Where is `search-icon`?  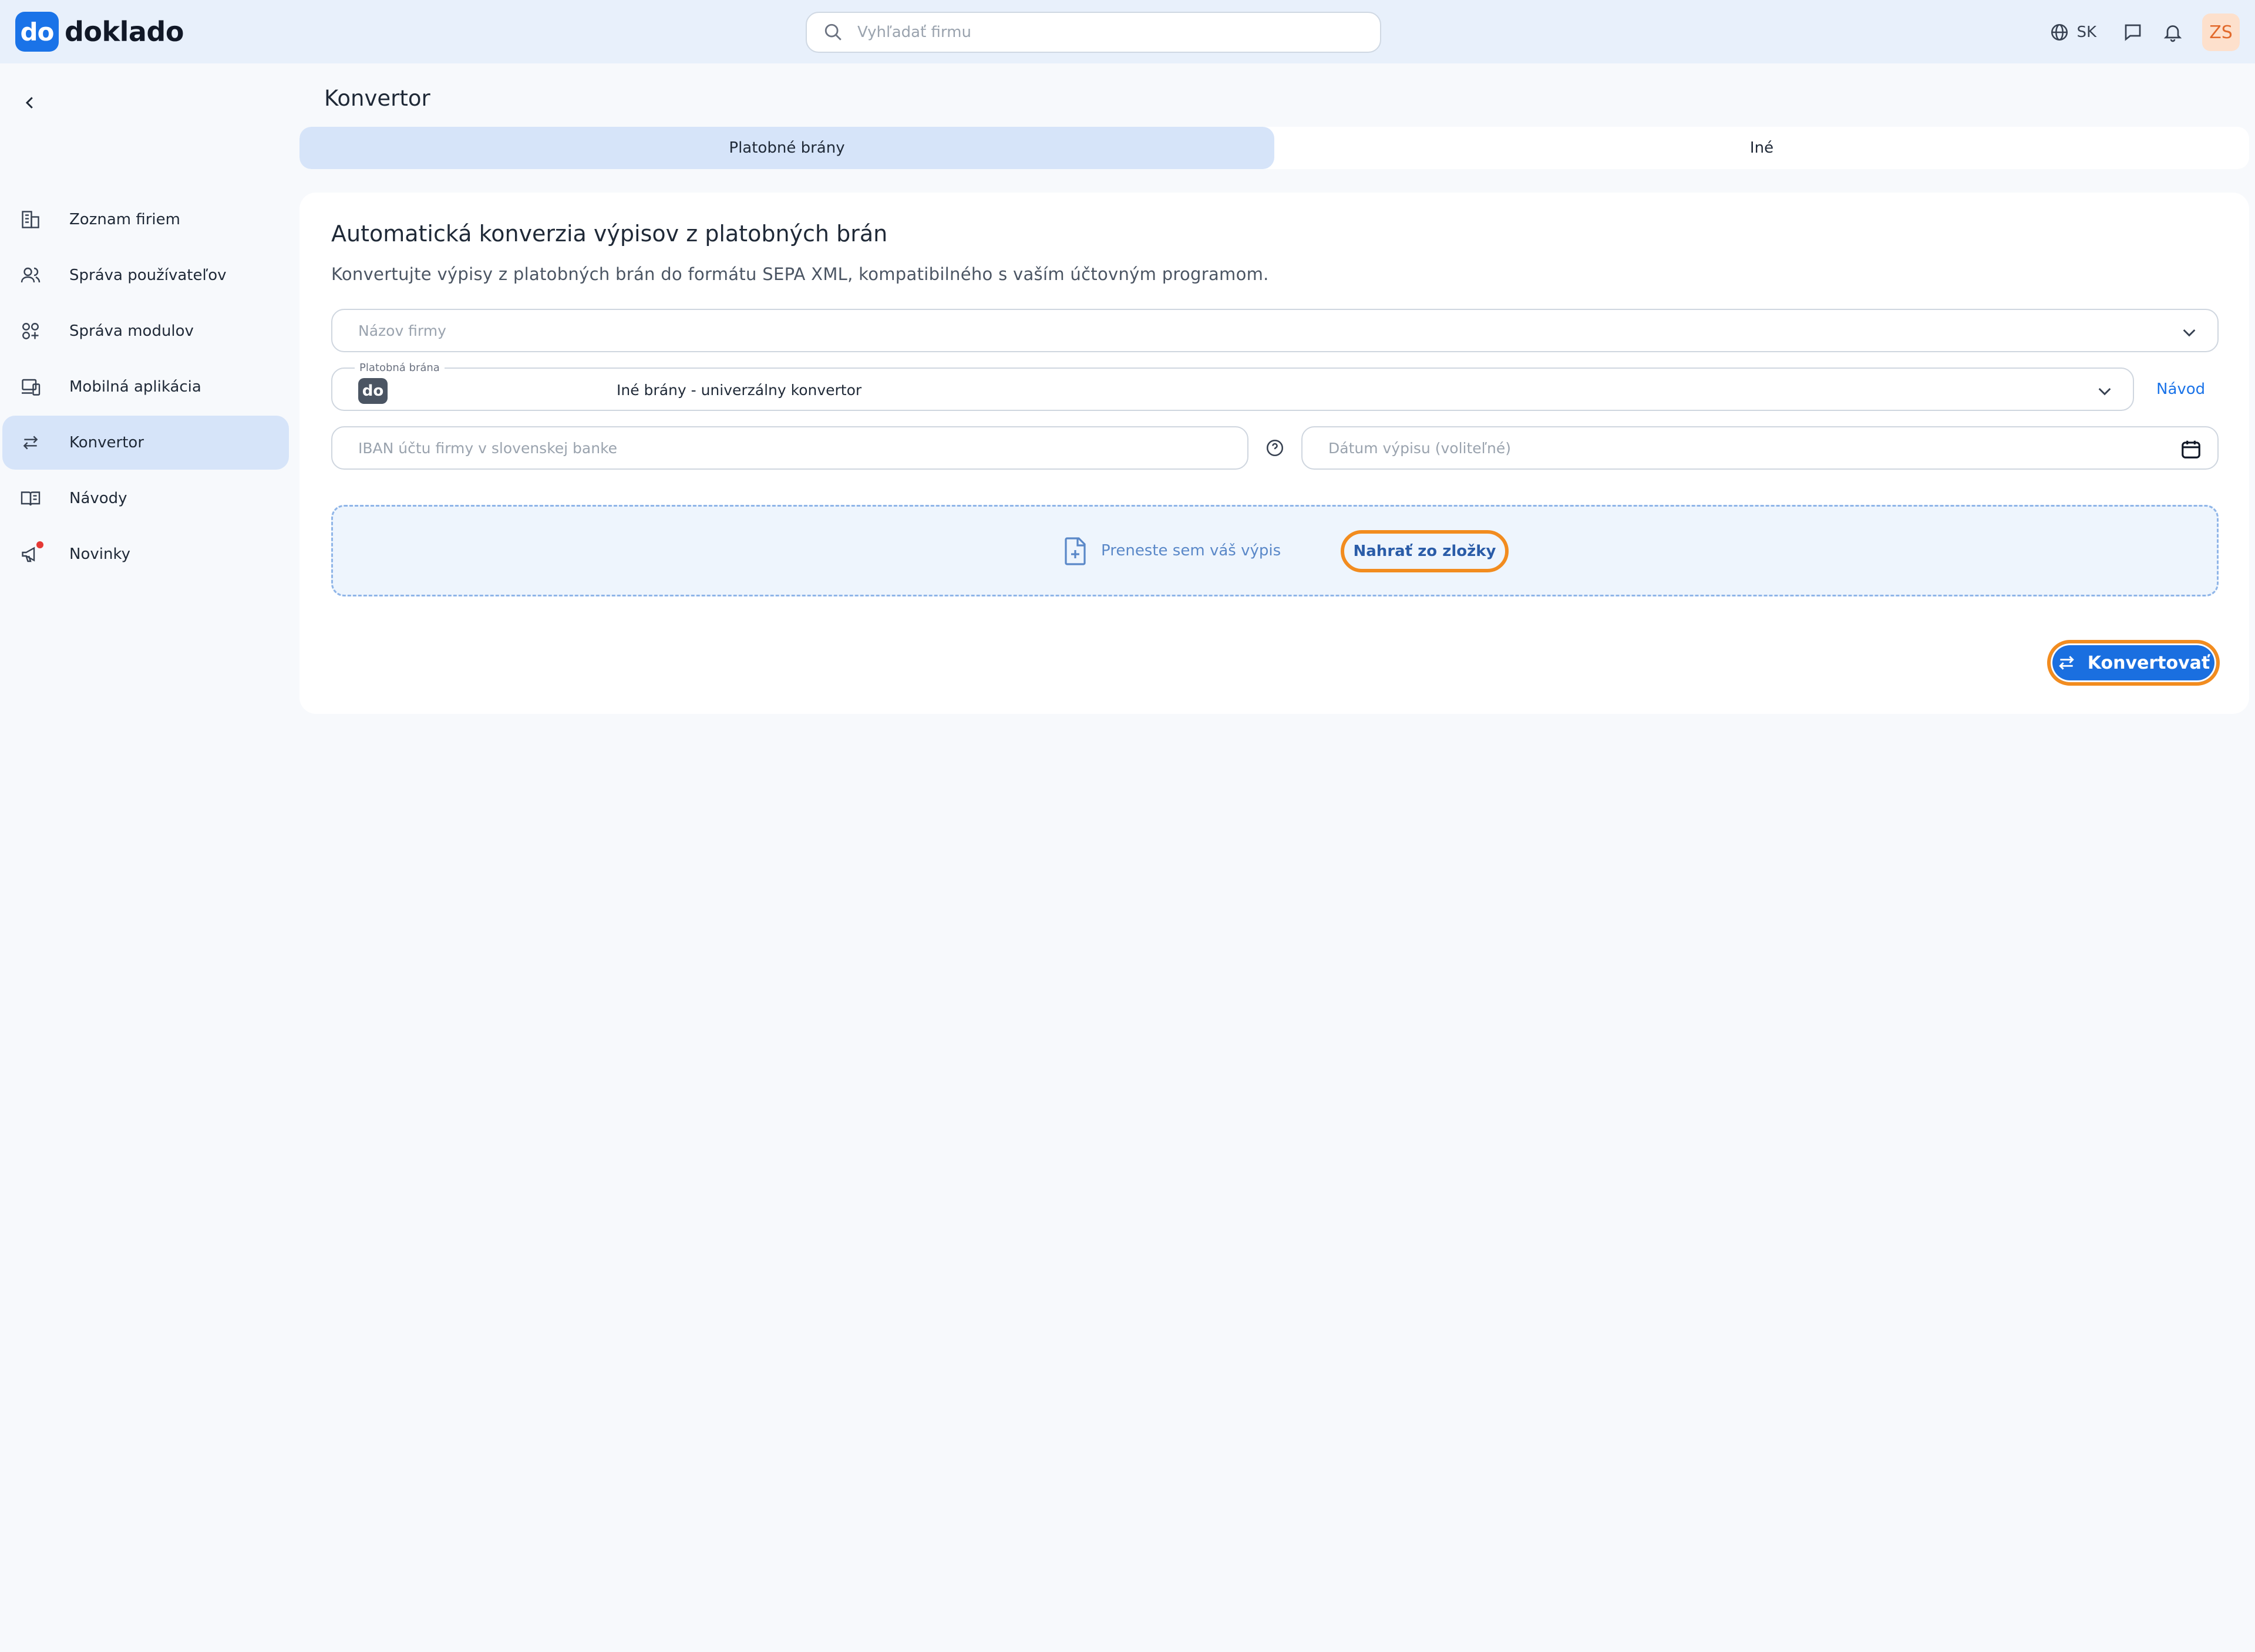 search-icon is located at coordinates (833, 32).